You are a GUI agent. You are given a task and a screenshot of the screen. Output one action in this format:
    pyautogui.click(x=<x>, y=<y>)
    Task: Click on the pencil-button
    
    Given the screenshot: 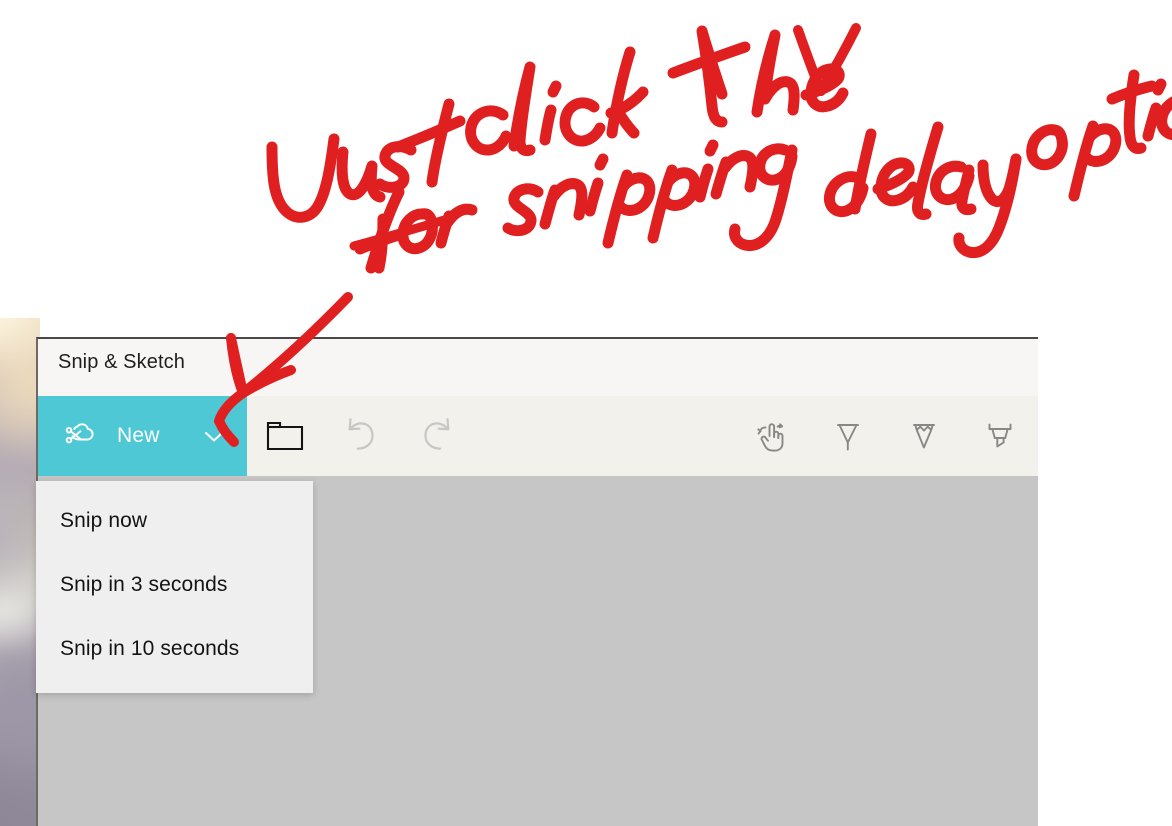 What is the action you would take?
    pyautogui.click(x=924, y=436)
    